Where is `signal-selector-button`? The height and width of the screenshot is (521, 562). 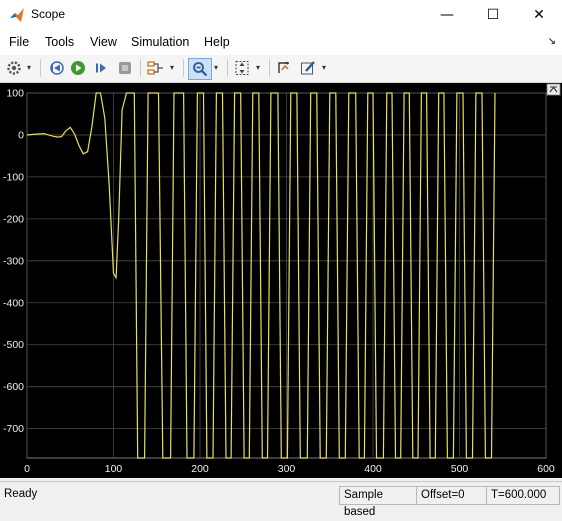 signal-selector-button is located at coordinates (156, 68).